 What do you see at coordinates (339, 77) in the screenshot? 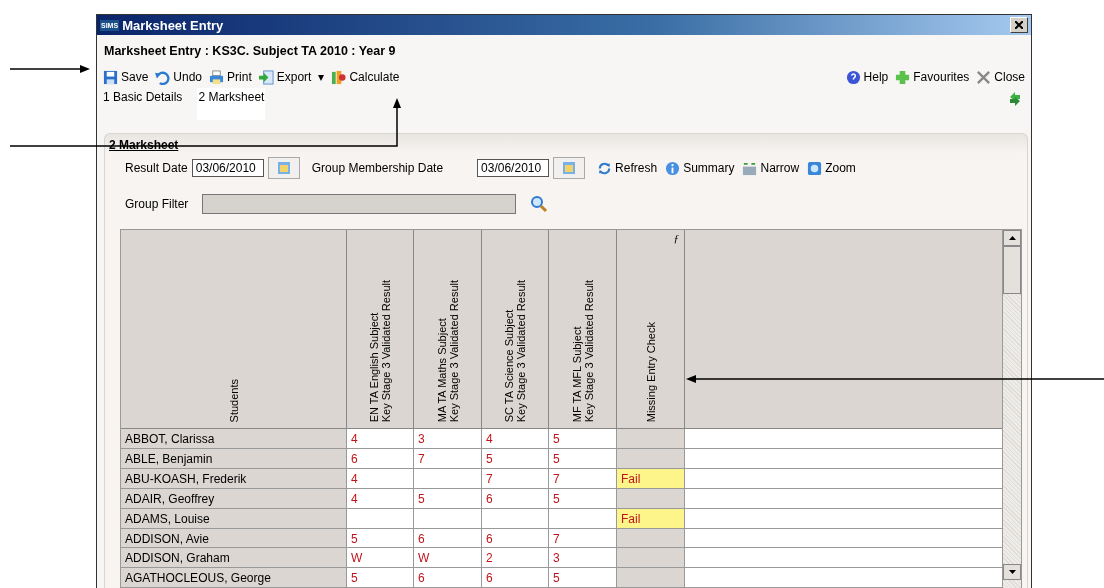
I see `calculator-icon` at bounding box center [339, 77].